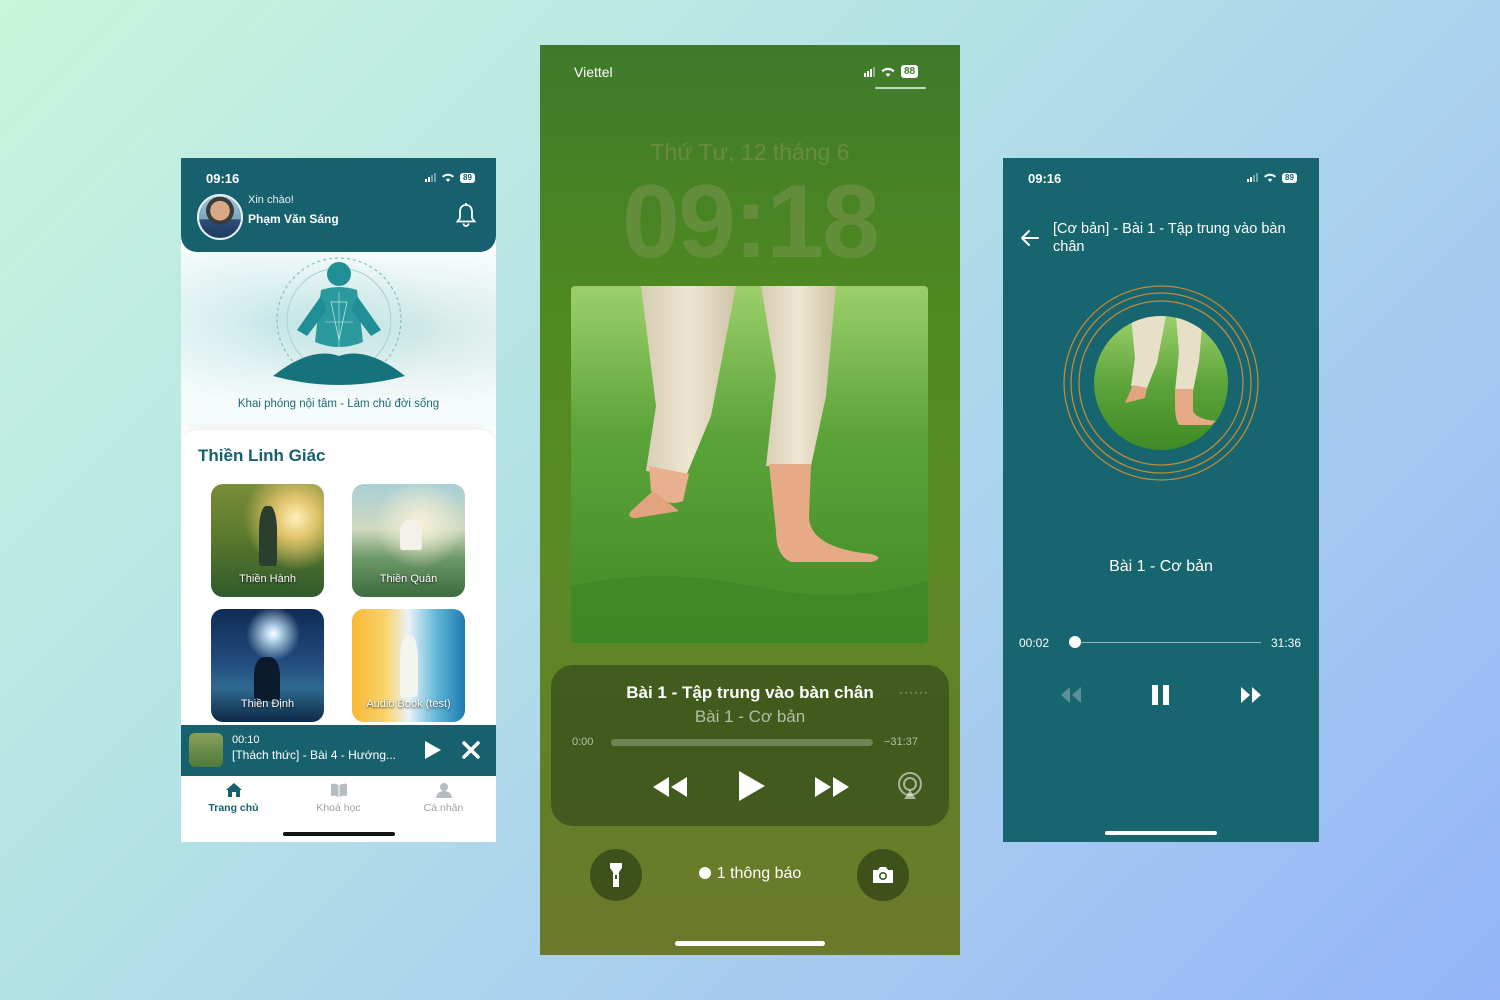 The width and height of the screenshot is (1500, 1000). I want to click on status-underline, so click(900, 88).